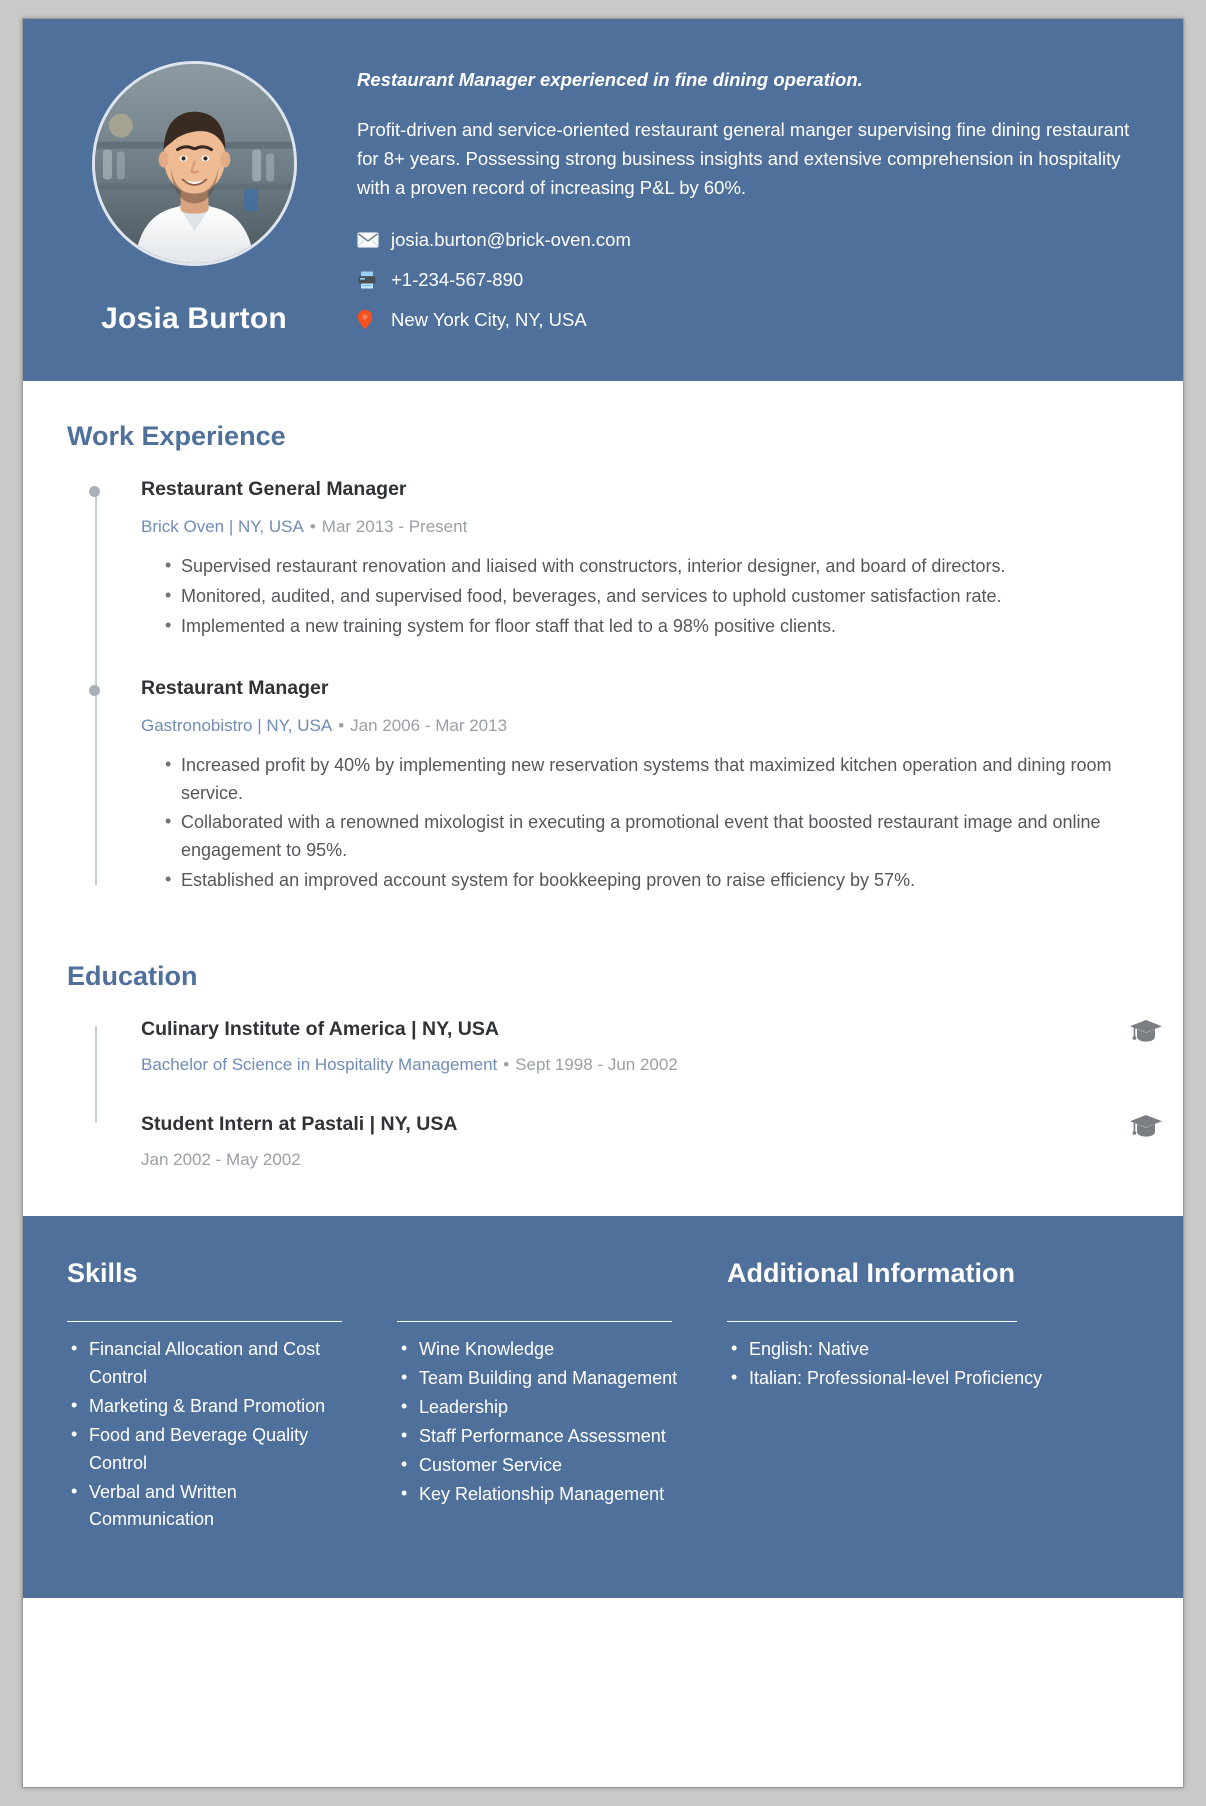  What do you see at coordinates (215, 1363) in the screenshot?
I see `skill-item: Financial Allocation and Cost Control` at bounding box center [215, 1363].